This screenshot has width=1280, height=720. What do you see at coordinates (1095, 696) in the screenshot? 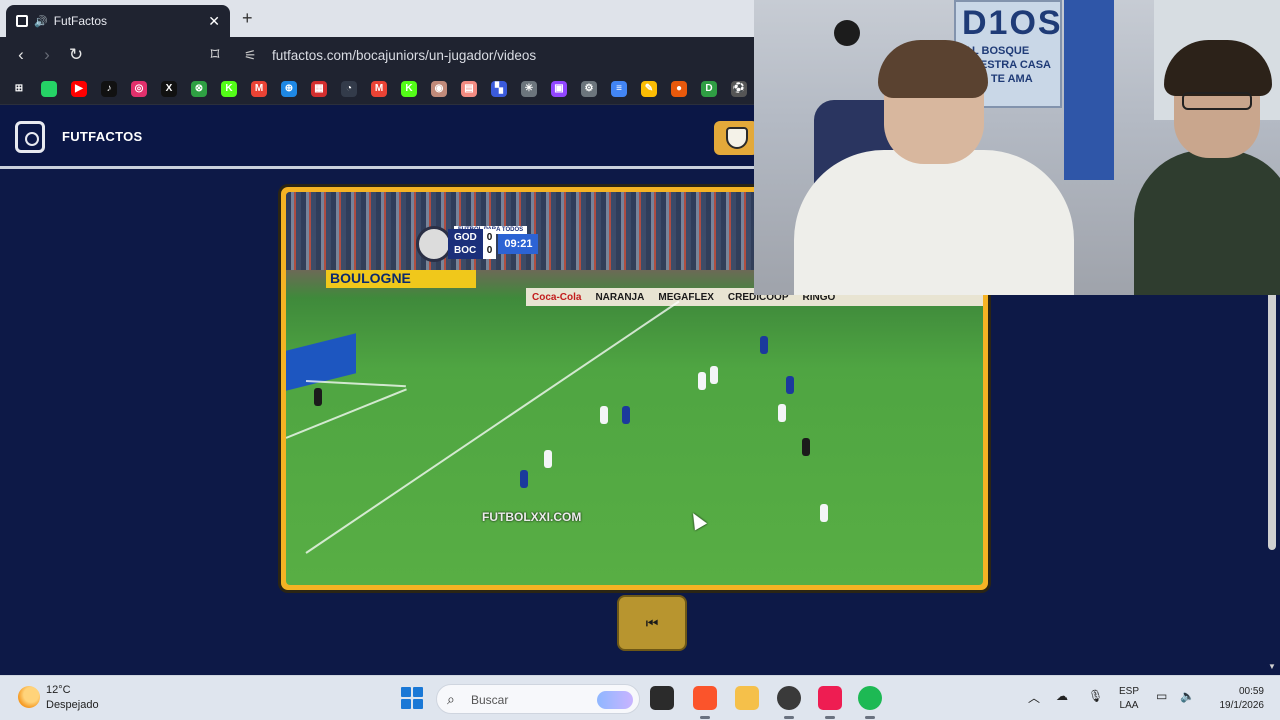
I see `microphone-icon: 🎙` at bounding box center [1095, 696].